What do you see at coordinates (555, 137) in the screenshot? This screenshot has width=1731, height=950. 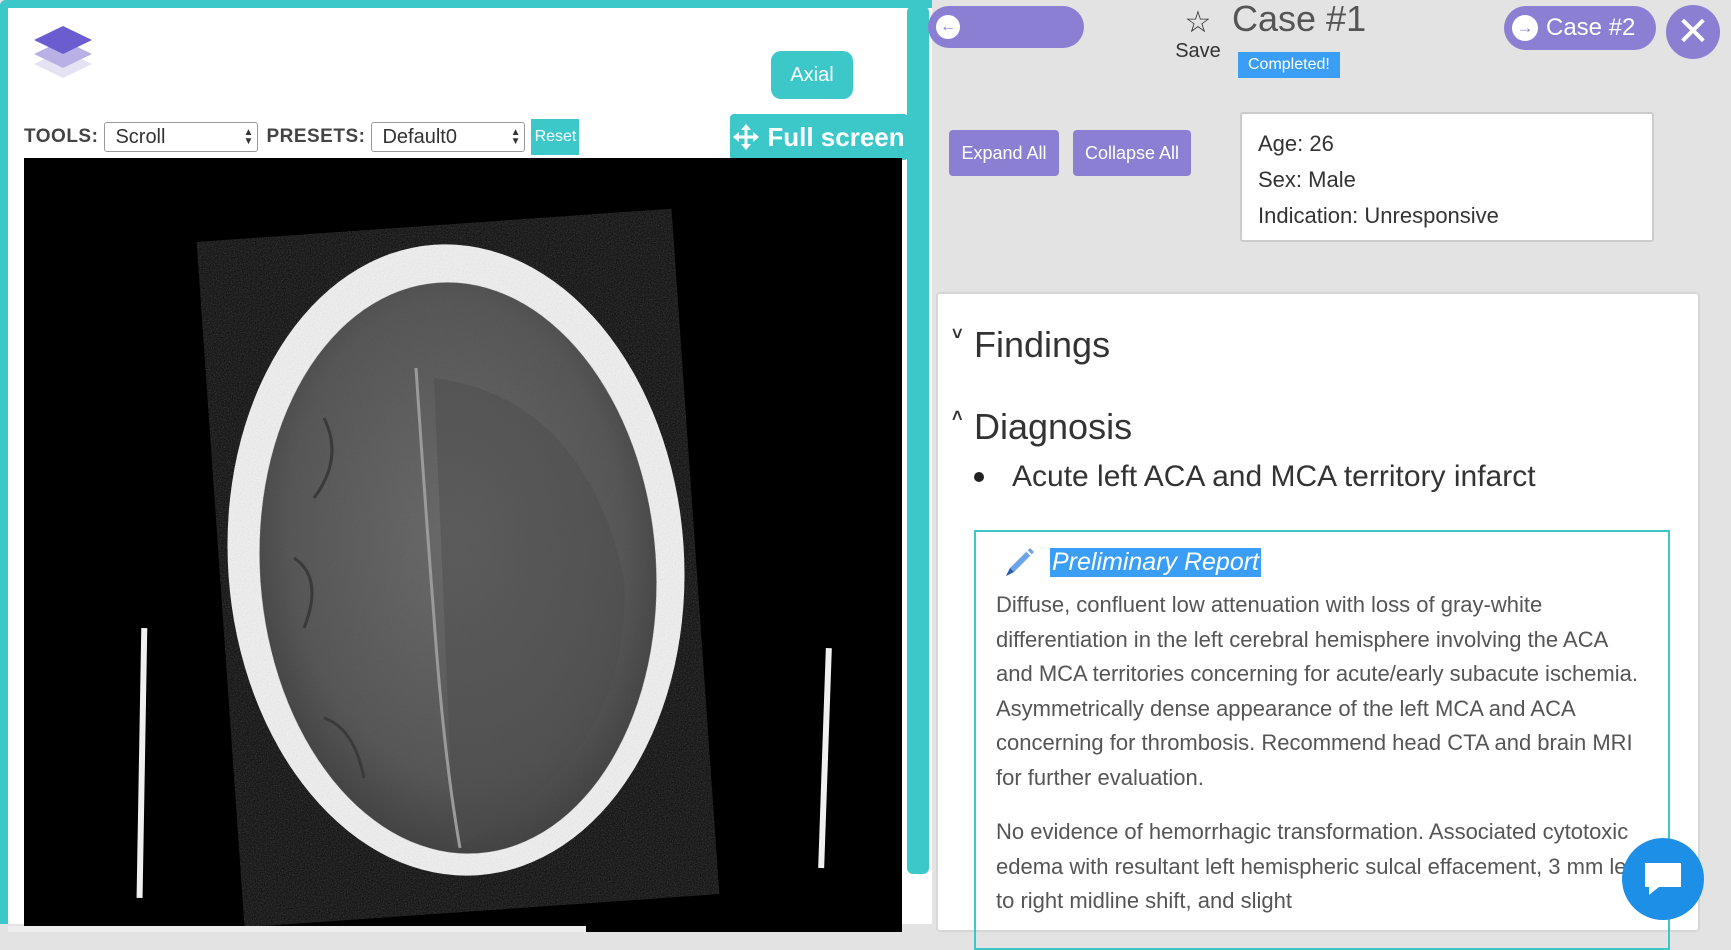 I see `reset-button: Reset` at bounding box center [555, 137].